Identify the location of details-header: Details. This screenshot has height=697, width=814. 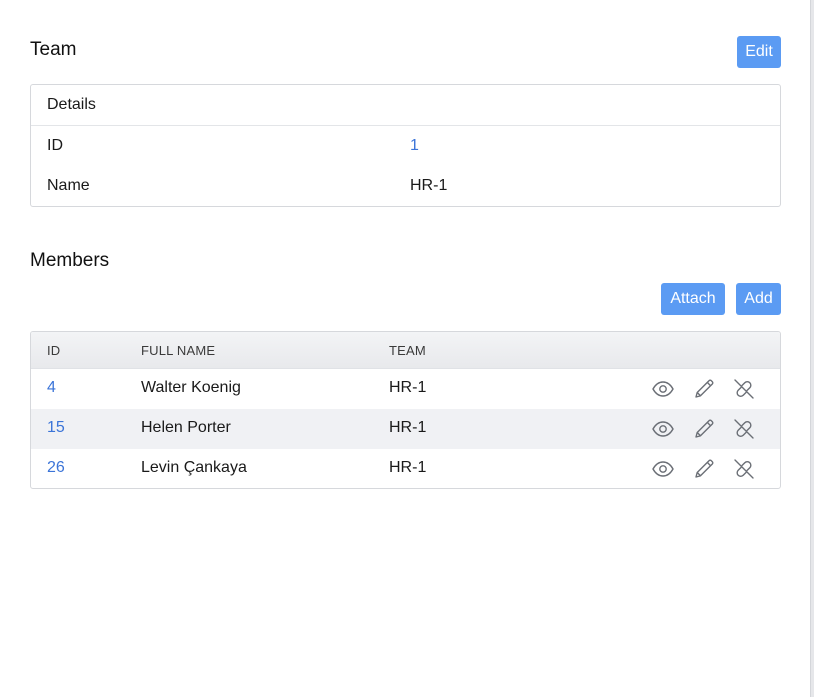
(405, 105).